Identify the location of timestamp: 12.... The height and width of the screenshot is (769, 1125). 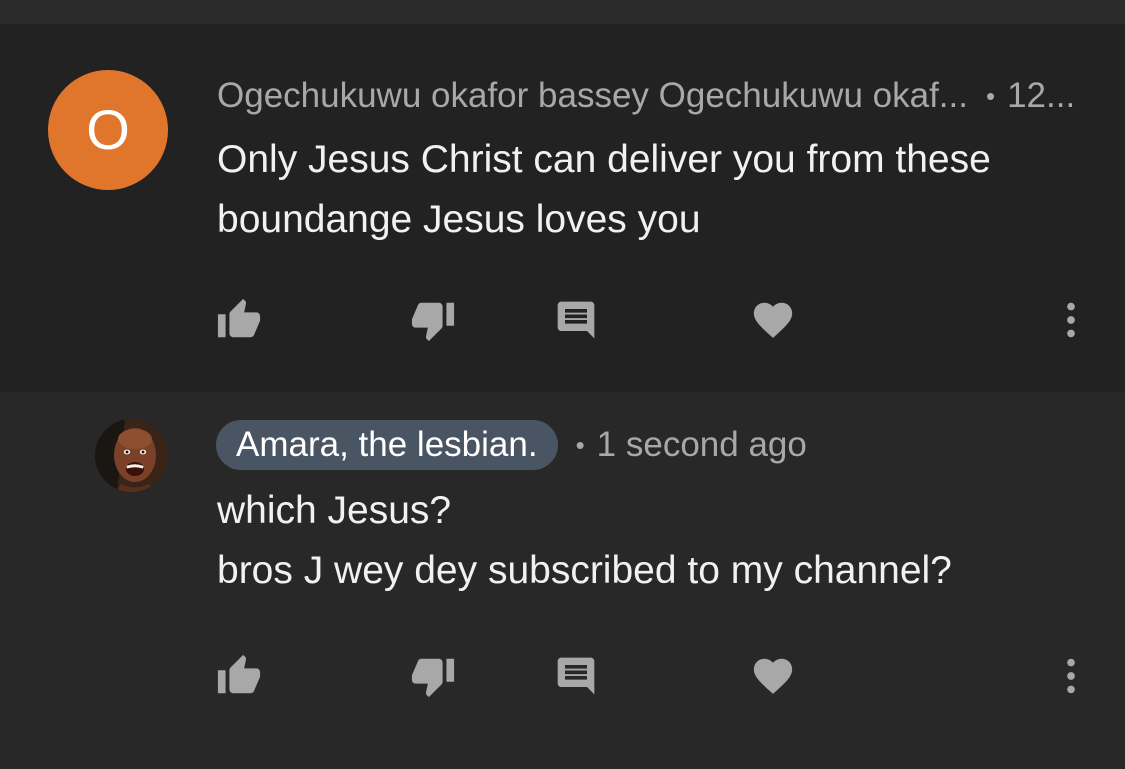
(1041, 96).